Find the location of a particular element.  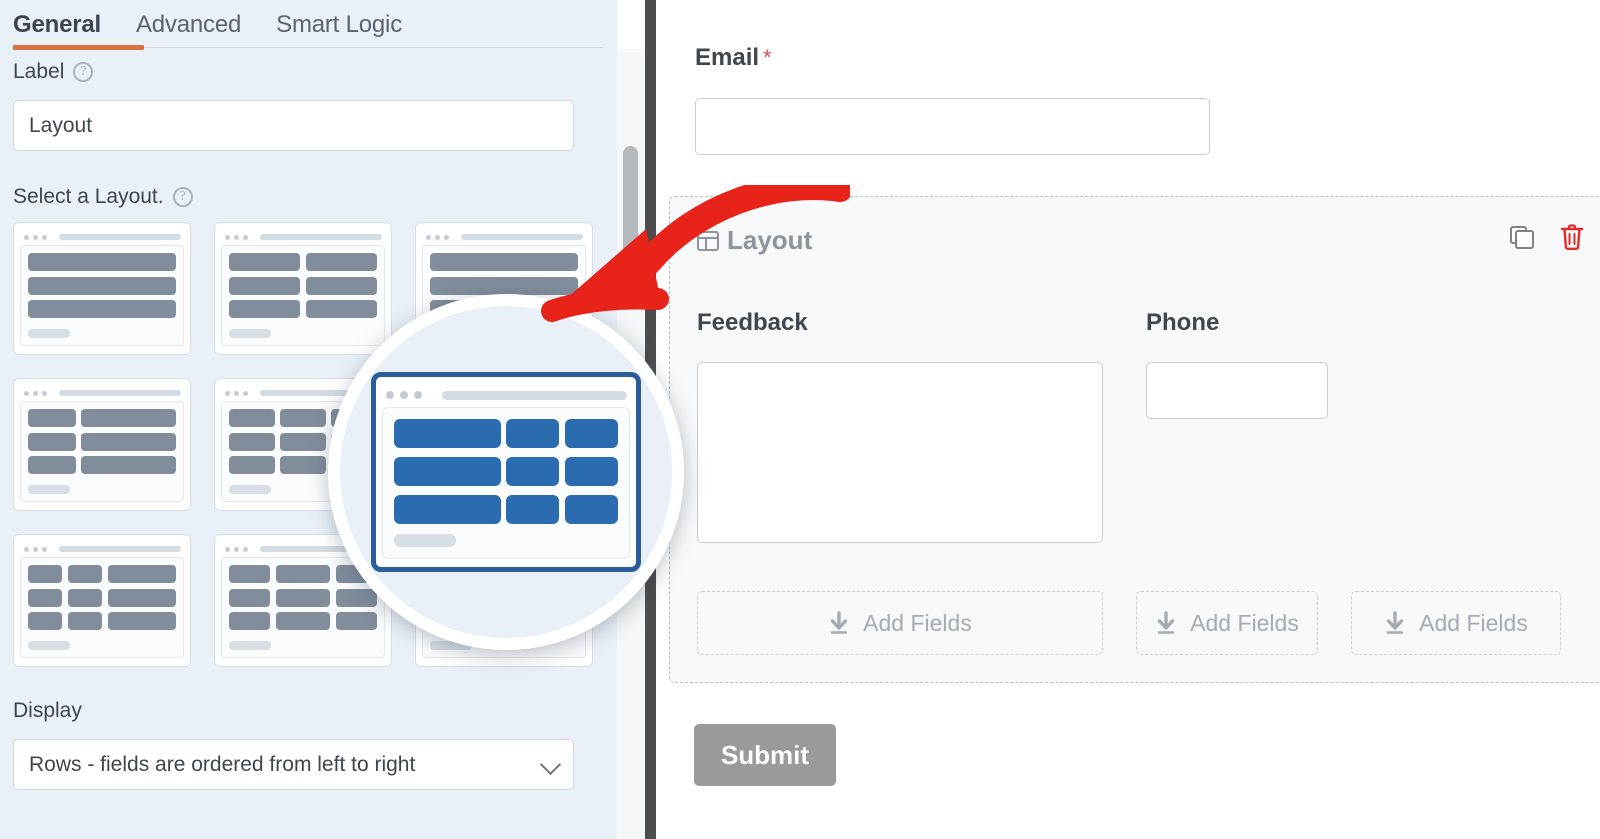

tab-smart-logic: Smart Logic is located at coordinates (339, 25).